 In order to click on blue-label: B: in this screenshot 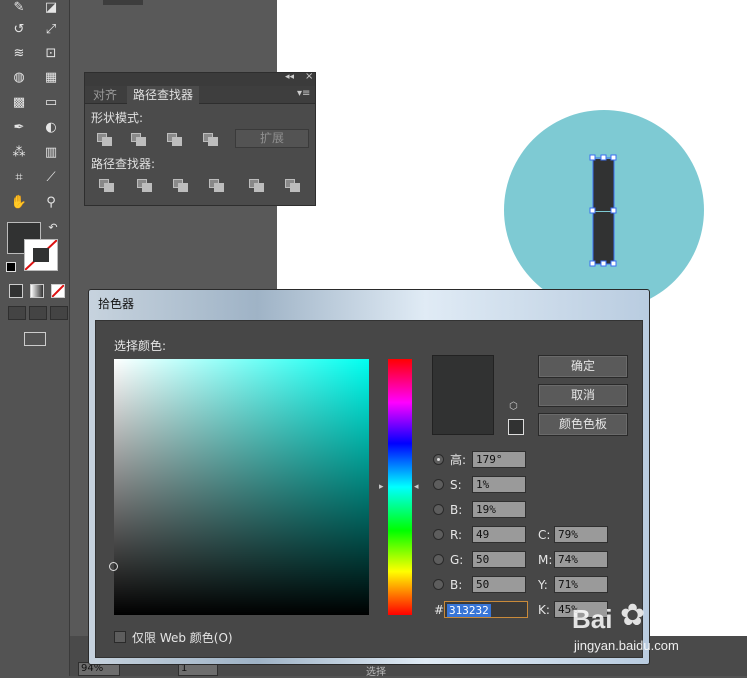, I will do `click(456, 585)`.